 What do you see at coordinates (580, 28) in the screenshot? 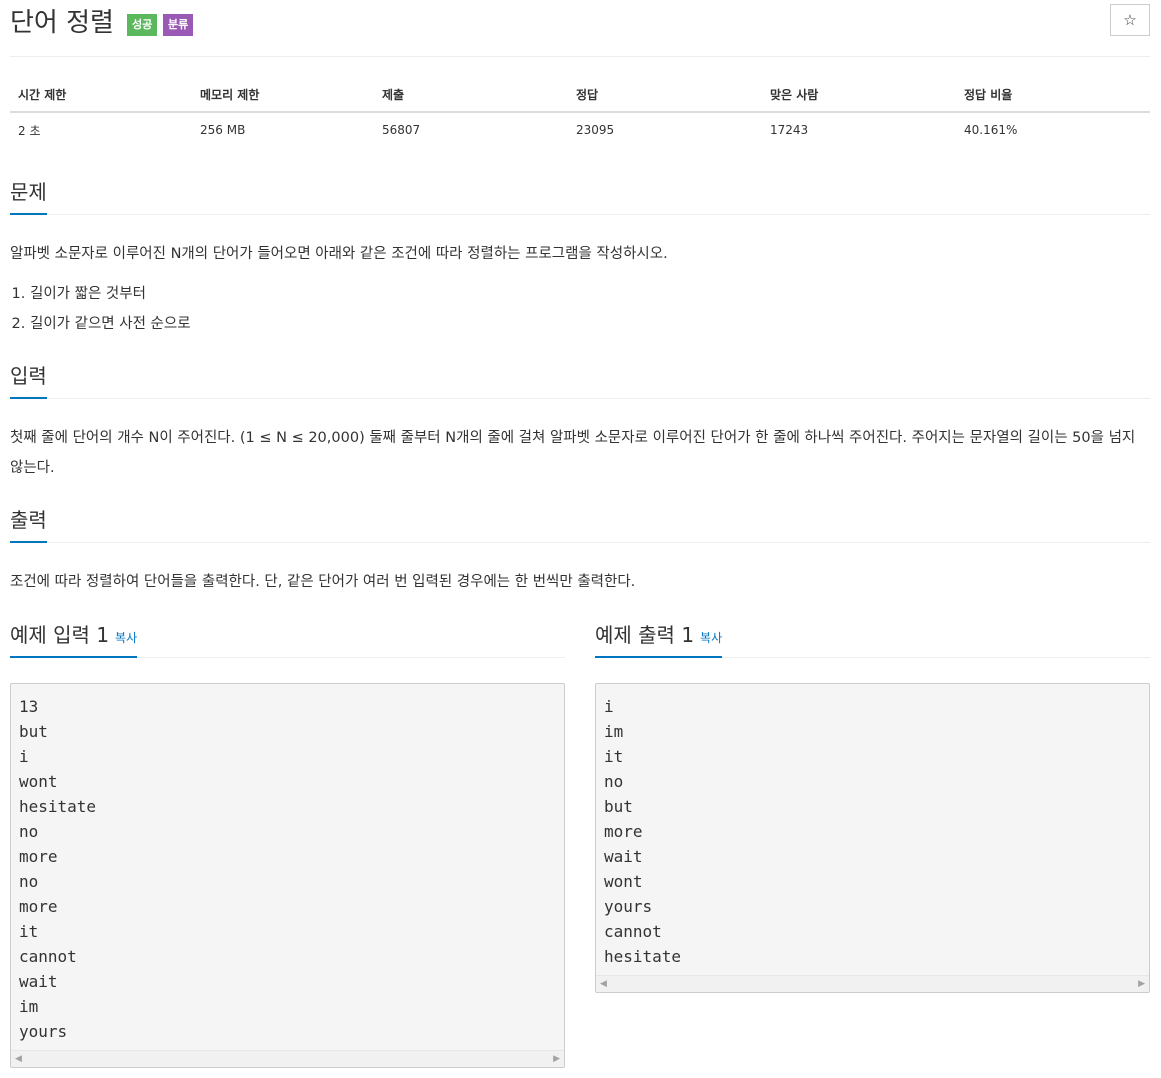
I see `problem-header: 단어 정렬 성공 분류 ☆` at bounding box center [580, 28].